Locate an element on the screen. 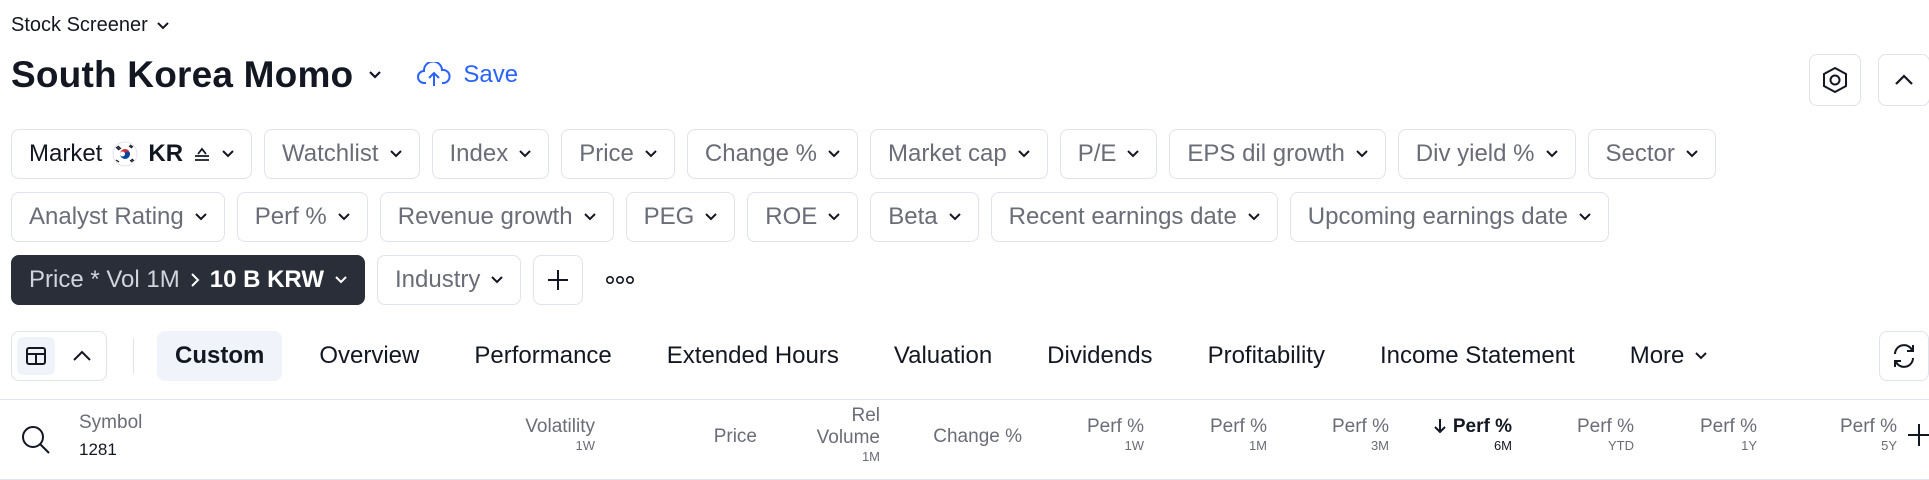 The height and width of the screenshot is (480, 1929). collapse-button is located at coordinates (1903, 80).